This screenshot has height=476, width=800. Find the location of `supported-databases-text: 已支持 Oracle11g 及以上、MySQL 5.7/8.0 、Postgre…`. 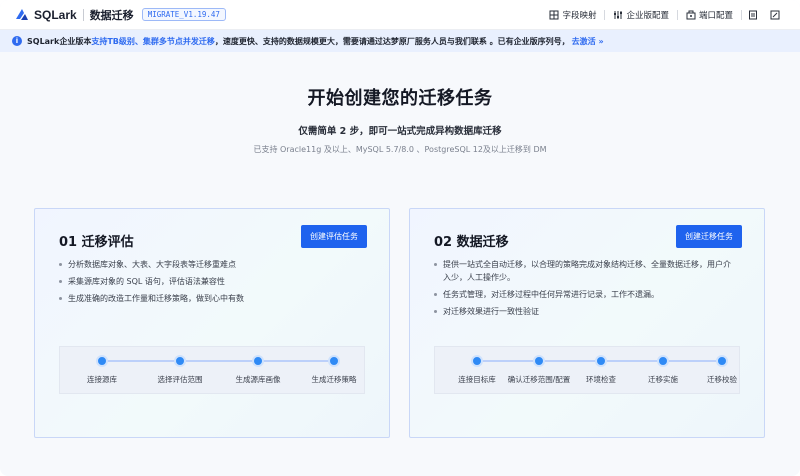

supported-databases-text: 已支持 Oracle11g 及以上、MySQL 5.7/8.0 、Postgre… is located at coordinates (400, 149).